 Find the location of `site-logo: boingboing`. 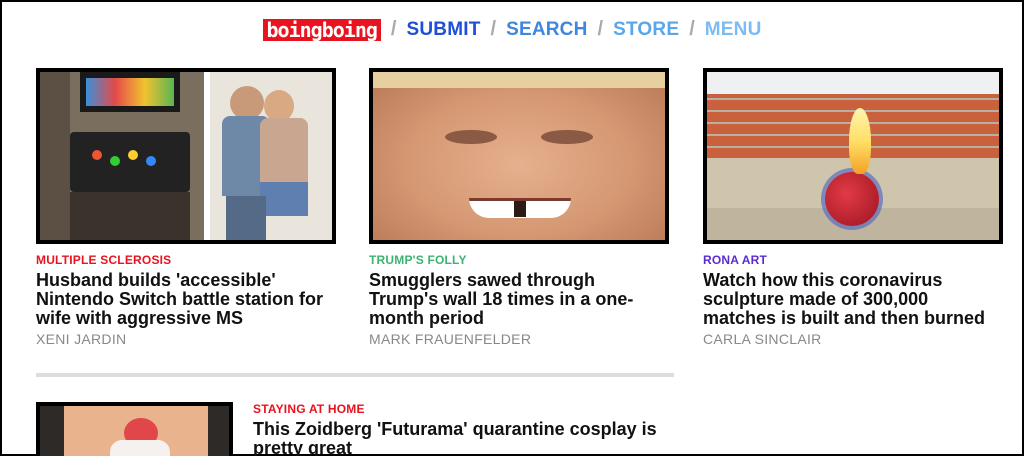

site-logo: boingboing is located at coordinates (321, 29).